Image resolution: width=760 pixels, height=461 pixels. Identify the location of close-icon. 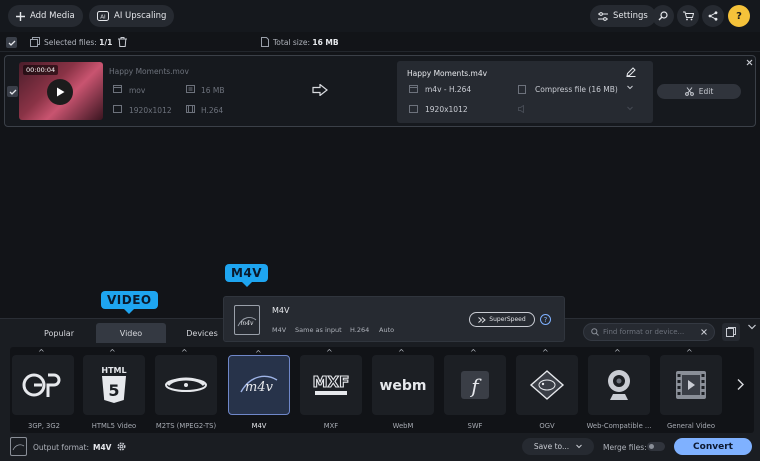
(749, 62).